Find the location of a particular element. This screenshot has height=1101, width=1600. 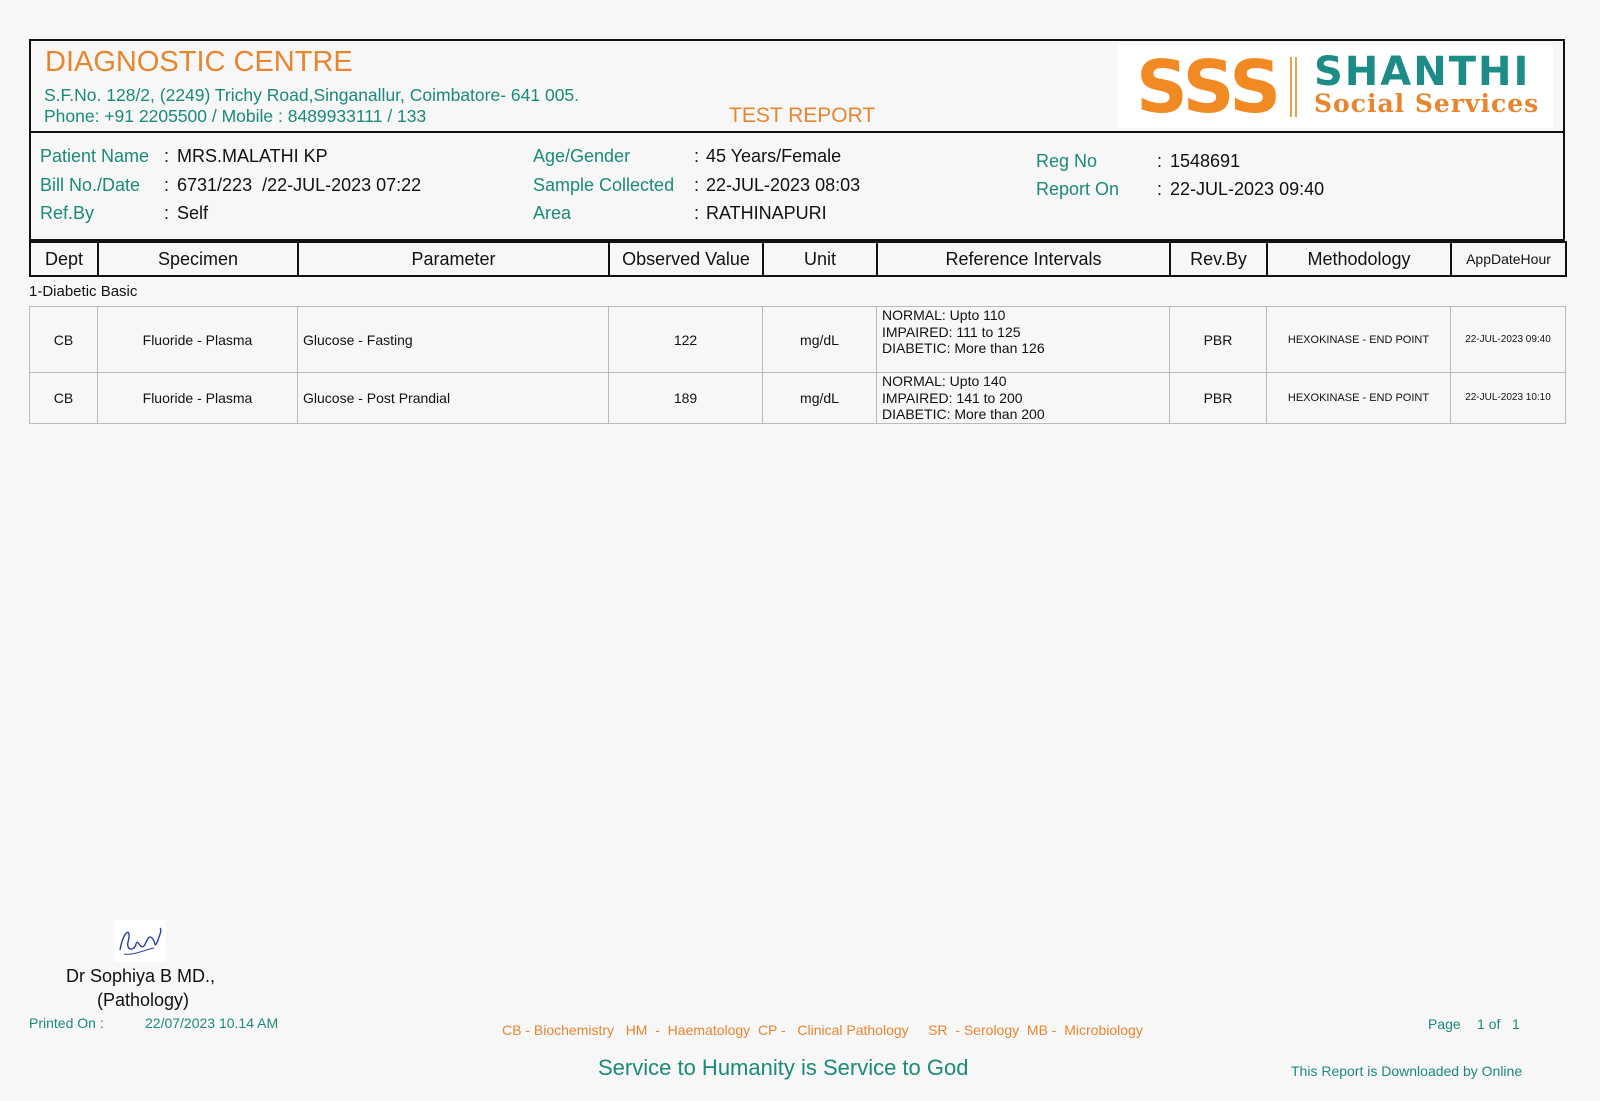

motto: Service to Humanity is Service to God is located at coordinates (783, 1067).